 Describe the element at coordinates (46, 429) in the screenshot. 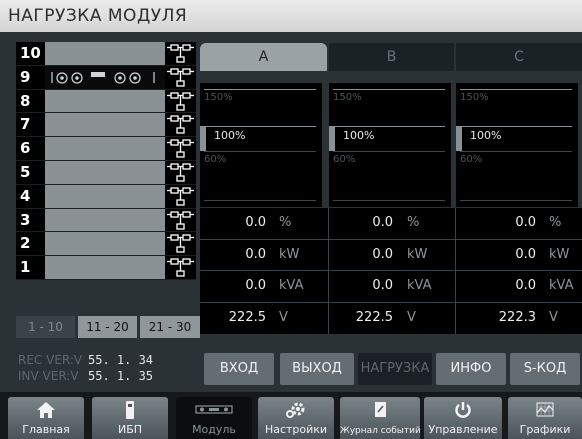

I see `tab-home-label: Главная` at that location.